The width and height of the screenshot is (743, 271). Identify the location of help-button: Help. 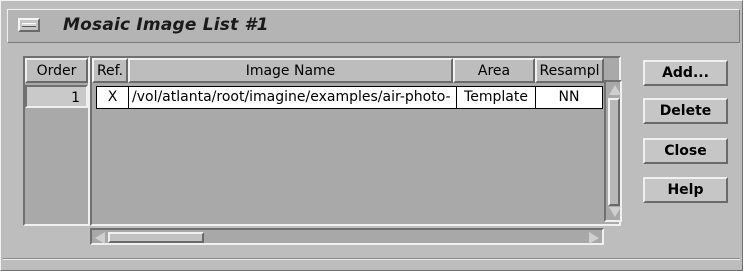
(685, 190).